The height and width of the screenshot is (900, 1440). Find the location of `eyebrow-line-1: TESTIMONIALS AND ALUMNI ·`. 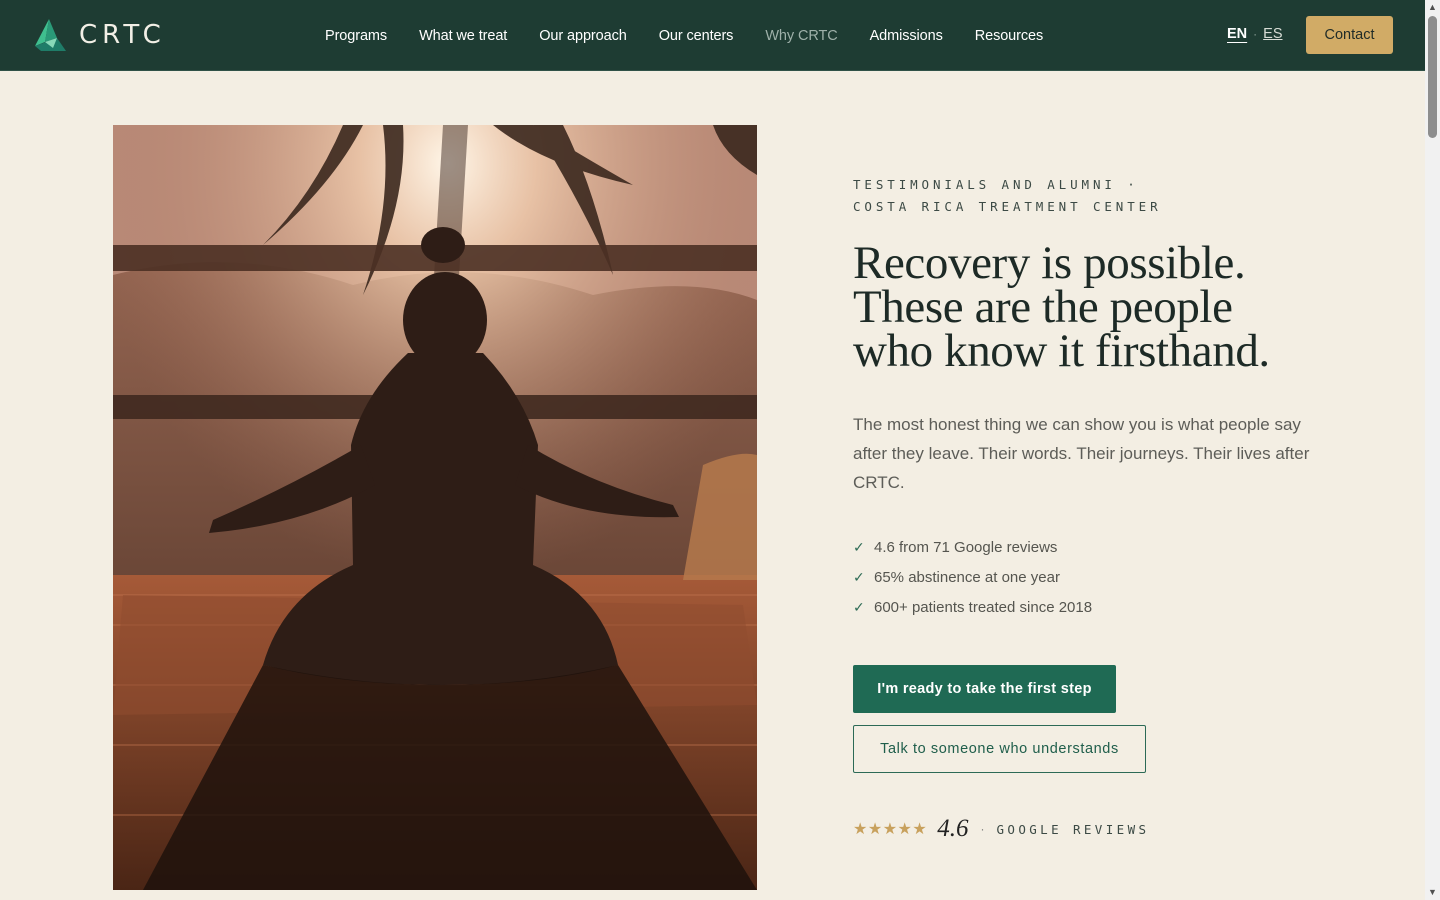

eyebrow-line-1: TESTIMONIALS AND ALUMNI · is located at coordinates (996, 184).